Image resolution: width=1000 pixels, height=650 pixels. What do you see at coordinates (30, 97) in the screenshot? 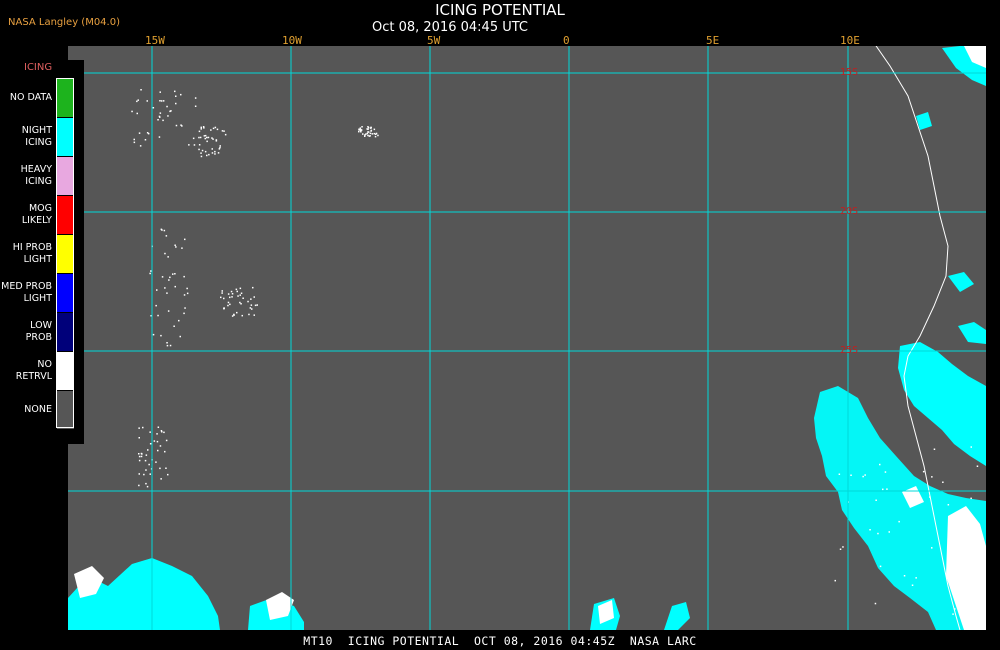
I see `legend-label: NO DATA` at bounding box center [30, 97].